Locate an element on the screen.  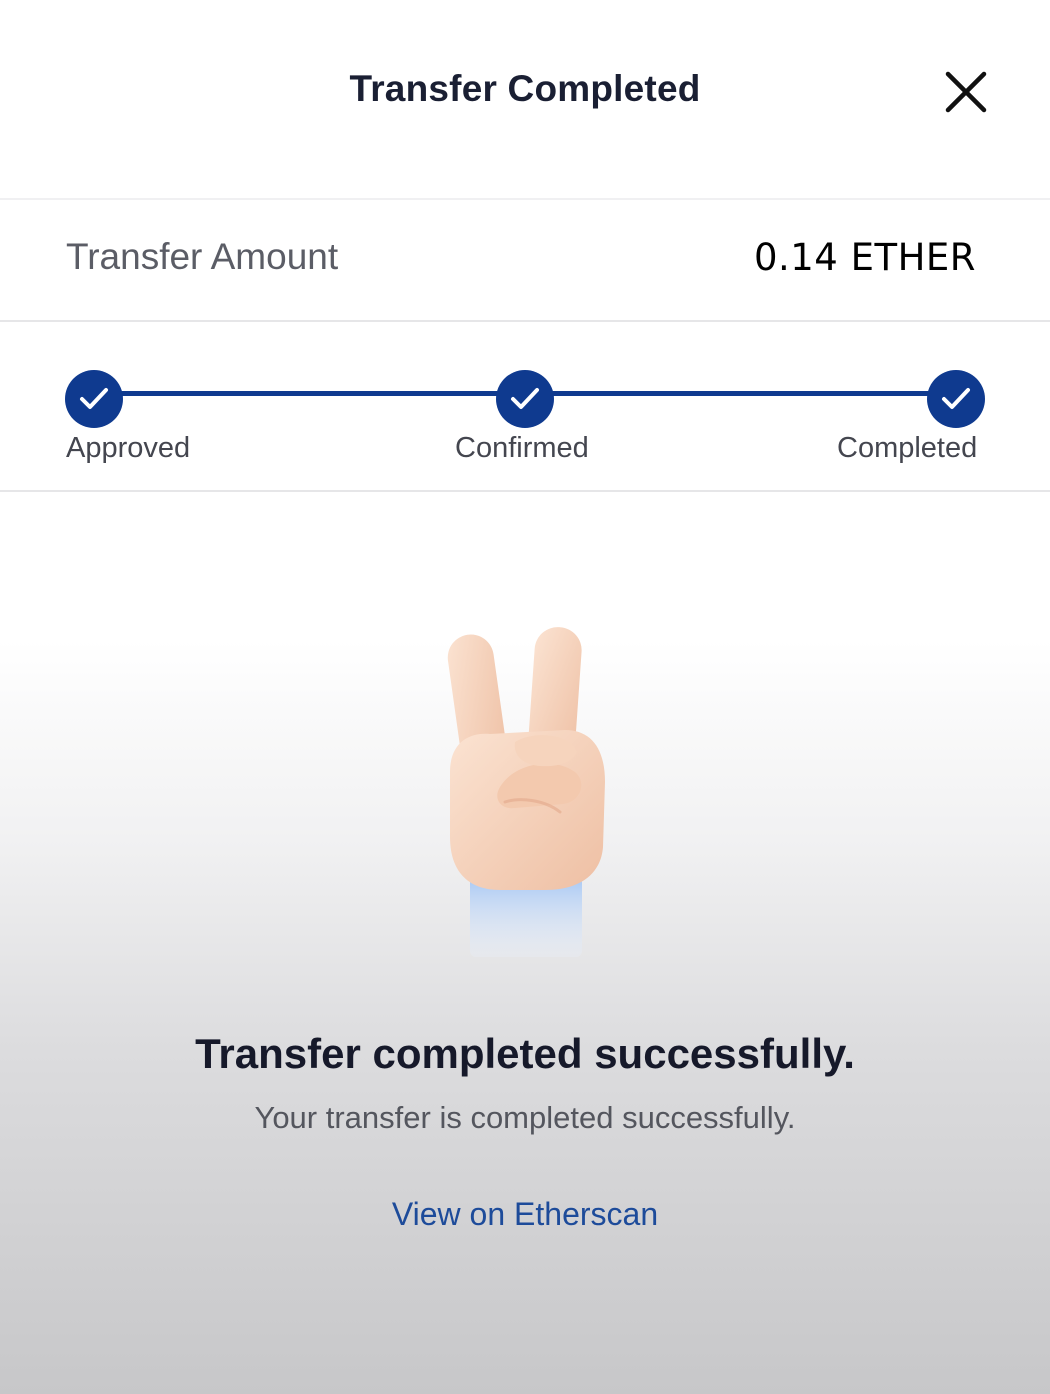
modal-header: Transfer Completed is located at coordinates (525, 100).